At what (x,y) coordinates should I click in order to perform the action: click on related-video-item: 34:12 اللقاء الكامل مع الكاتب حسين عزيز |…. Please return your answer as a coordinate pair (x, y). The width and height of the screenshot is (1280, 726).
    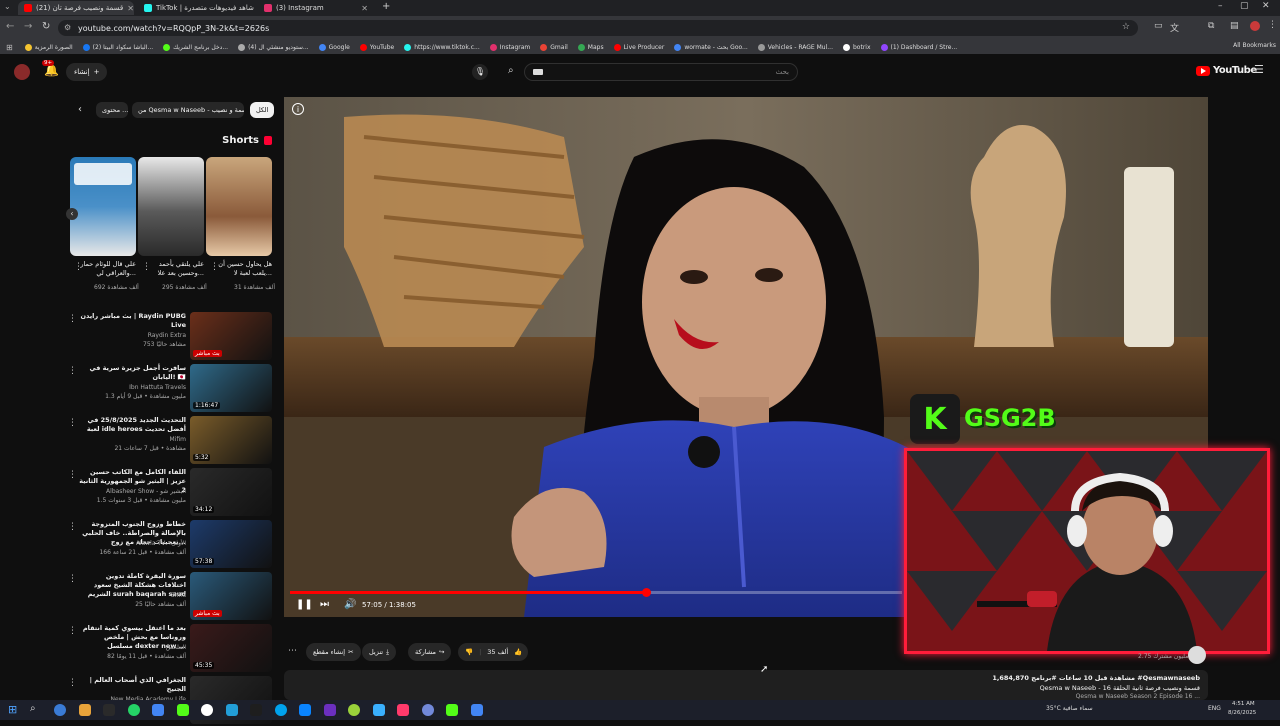
    Looking at the image, I should click on (170, 493).